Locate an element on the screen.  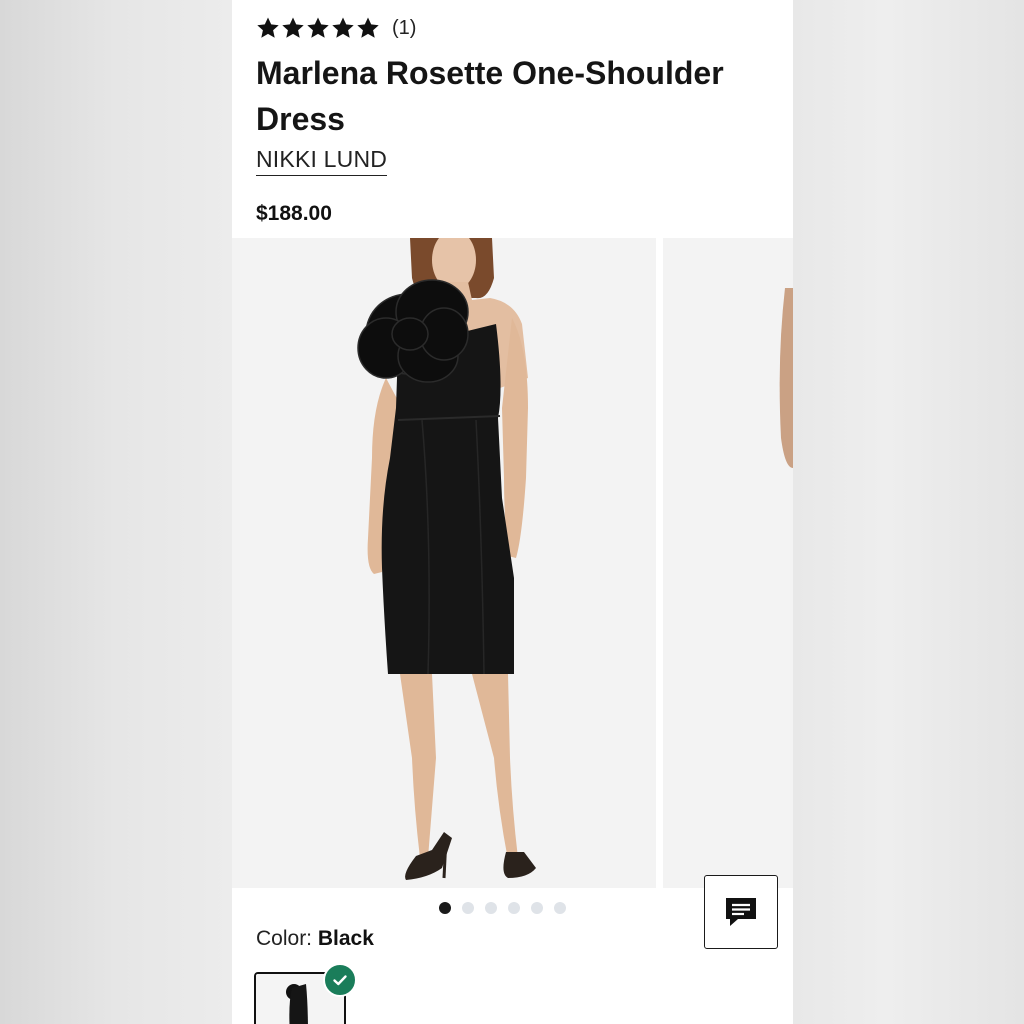
color-selection-label: Color: Black is located at coordinates (315, 939).